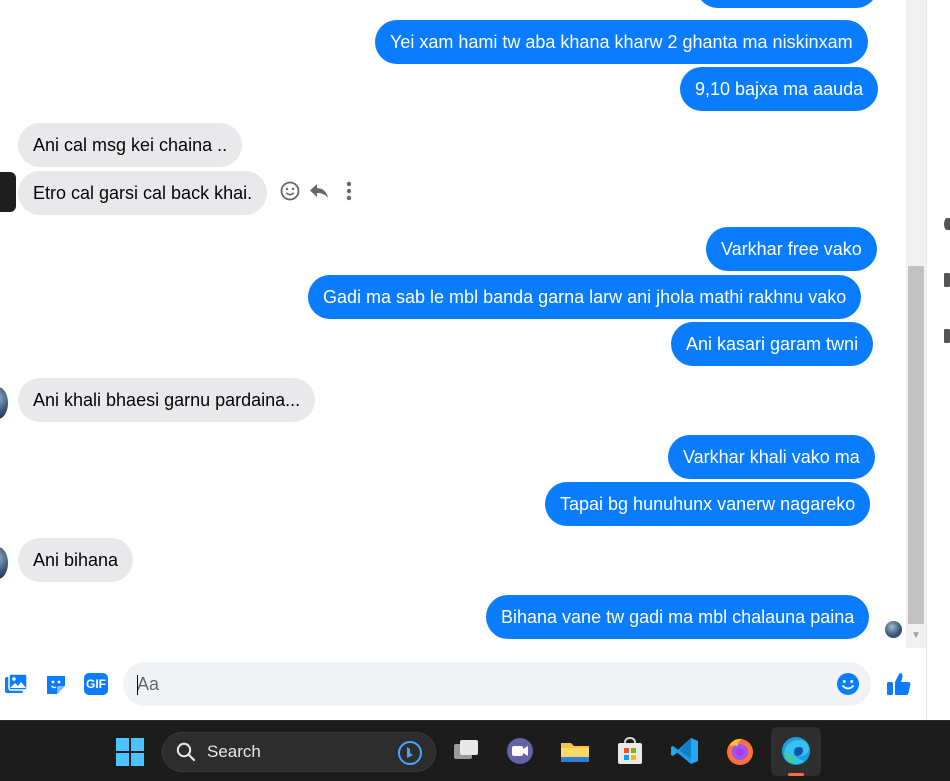 The image size is (950, 781). What do you see at coordinates (740, 751) in the screenshot?
I see `firefox-icon` at bounding box center [740, 751].